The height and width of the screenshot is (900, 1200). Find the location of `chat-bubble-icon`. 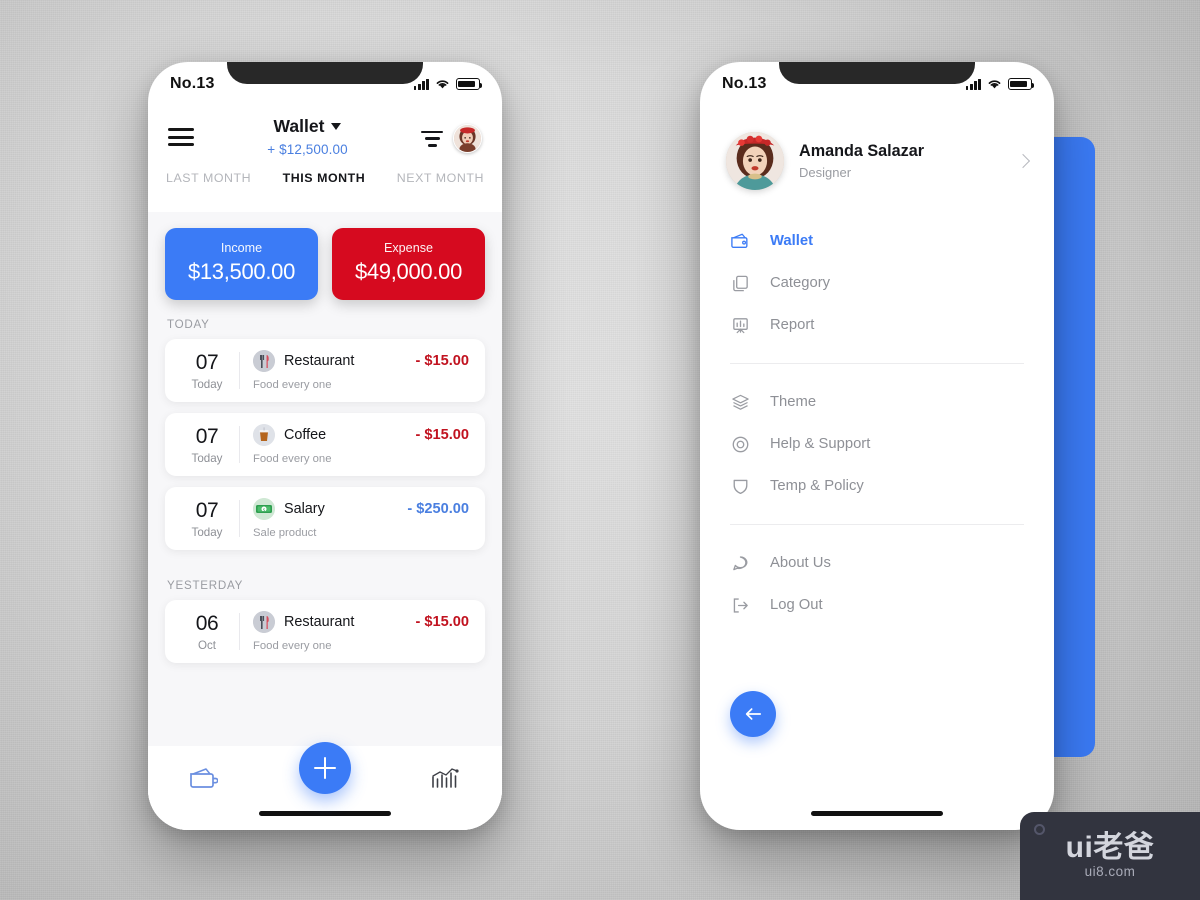

chat-bubble-icon is located at coordinates (740, 563).